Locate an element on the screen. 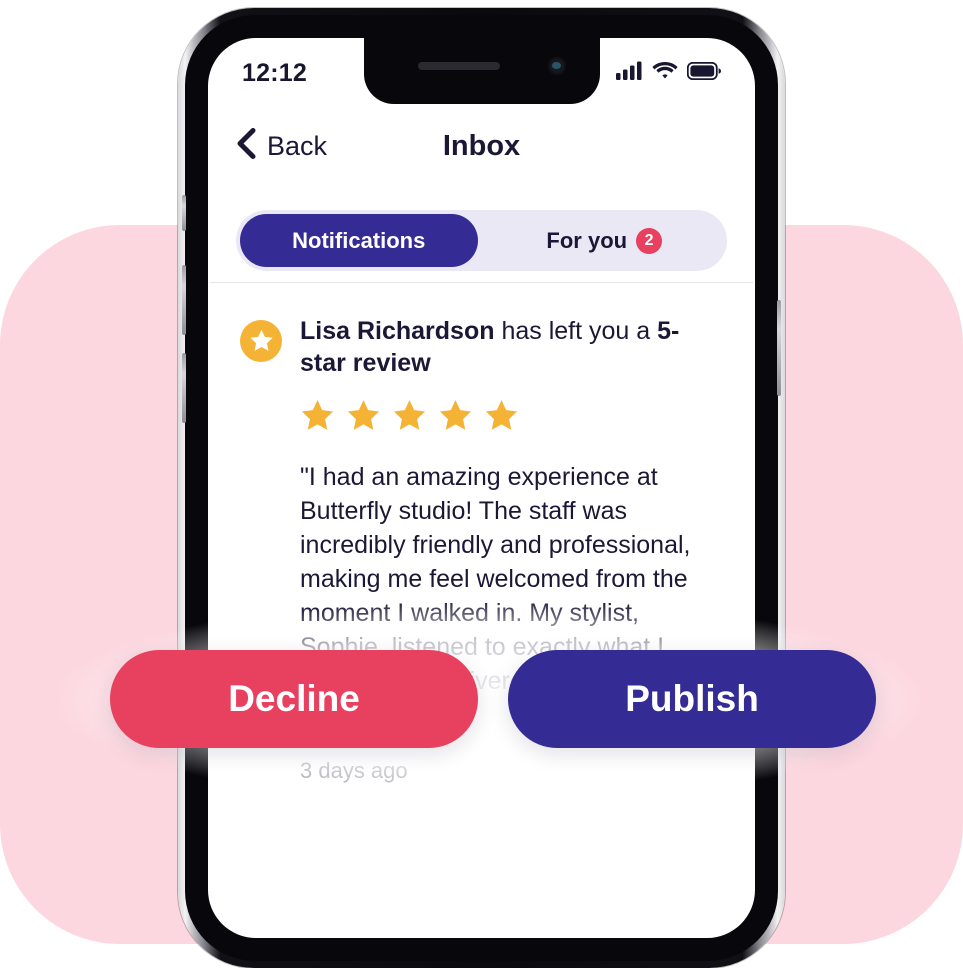 This screenshot has height=968, width=963. wifi-icon is located at coordinates (665, 73).